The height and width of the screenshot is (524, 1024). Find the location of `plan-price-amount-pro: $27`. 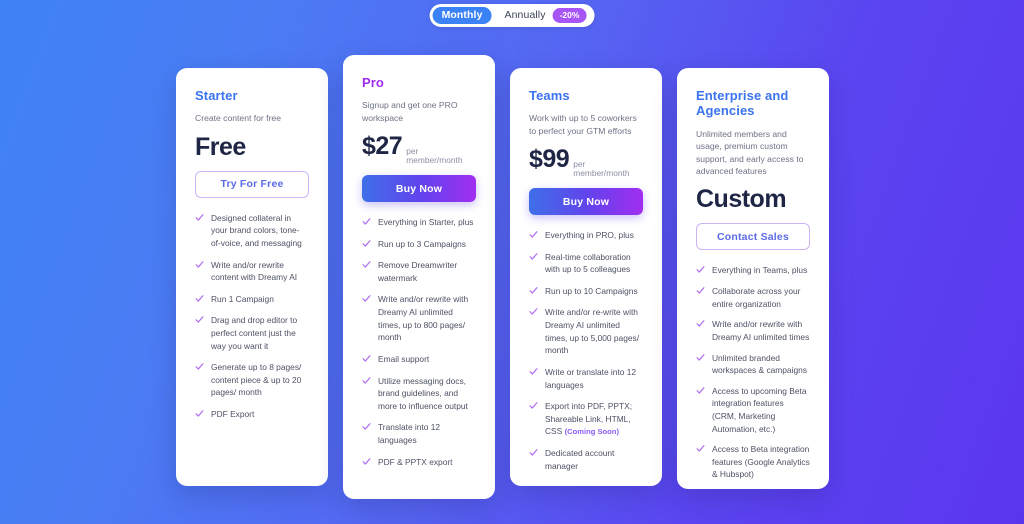

plan-price-amount-pro: $27 is located at coordinates (382, 146).